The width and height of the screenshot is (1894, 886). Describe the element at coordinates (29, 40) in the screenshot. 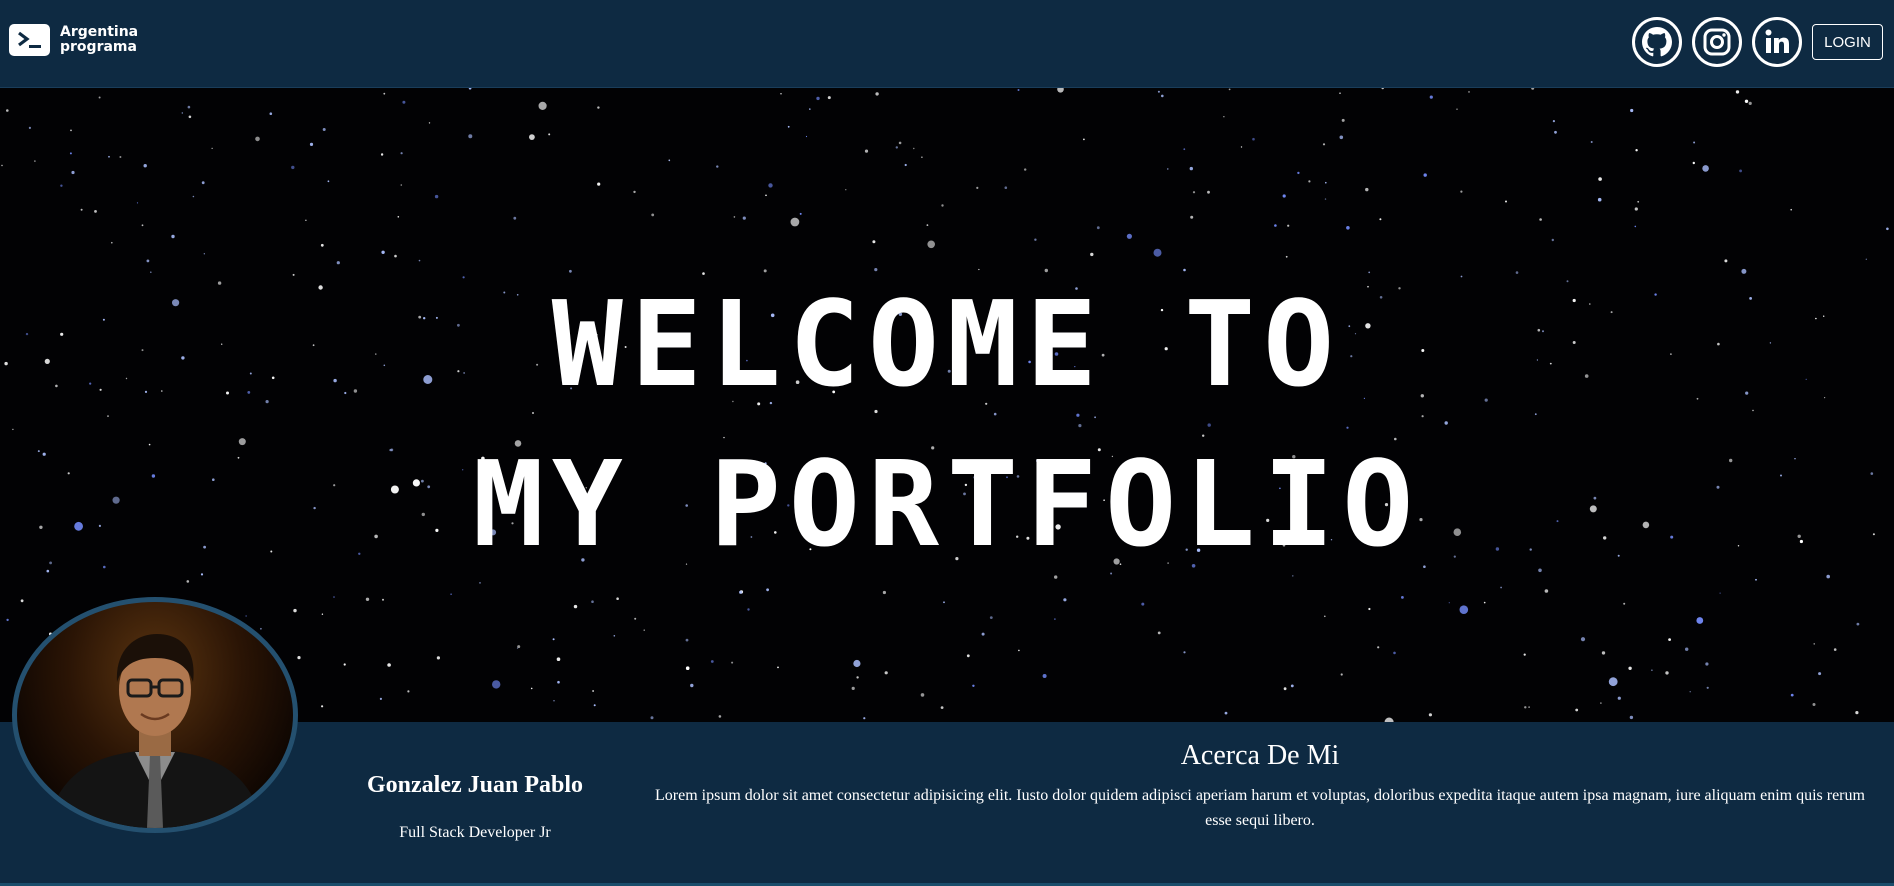

I see `terminal-icon` at that location.